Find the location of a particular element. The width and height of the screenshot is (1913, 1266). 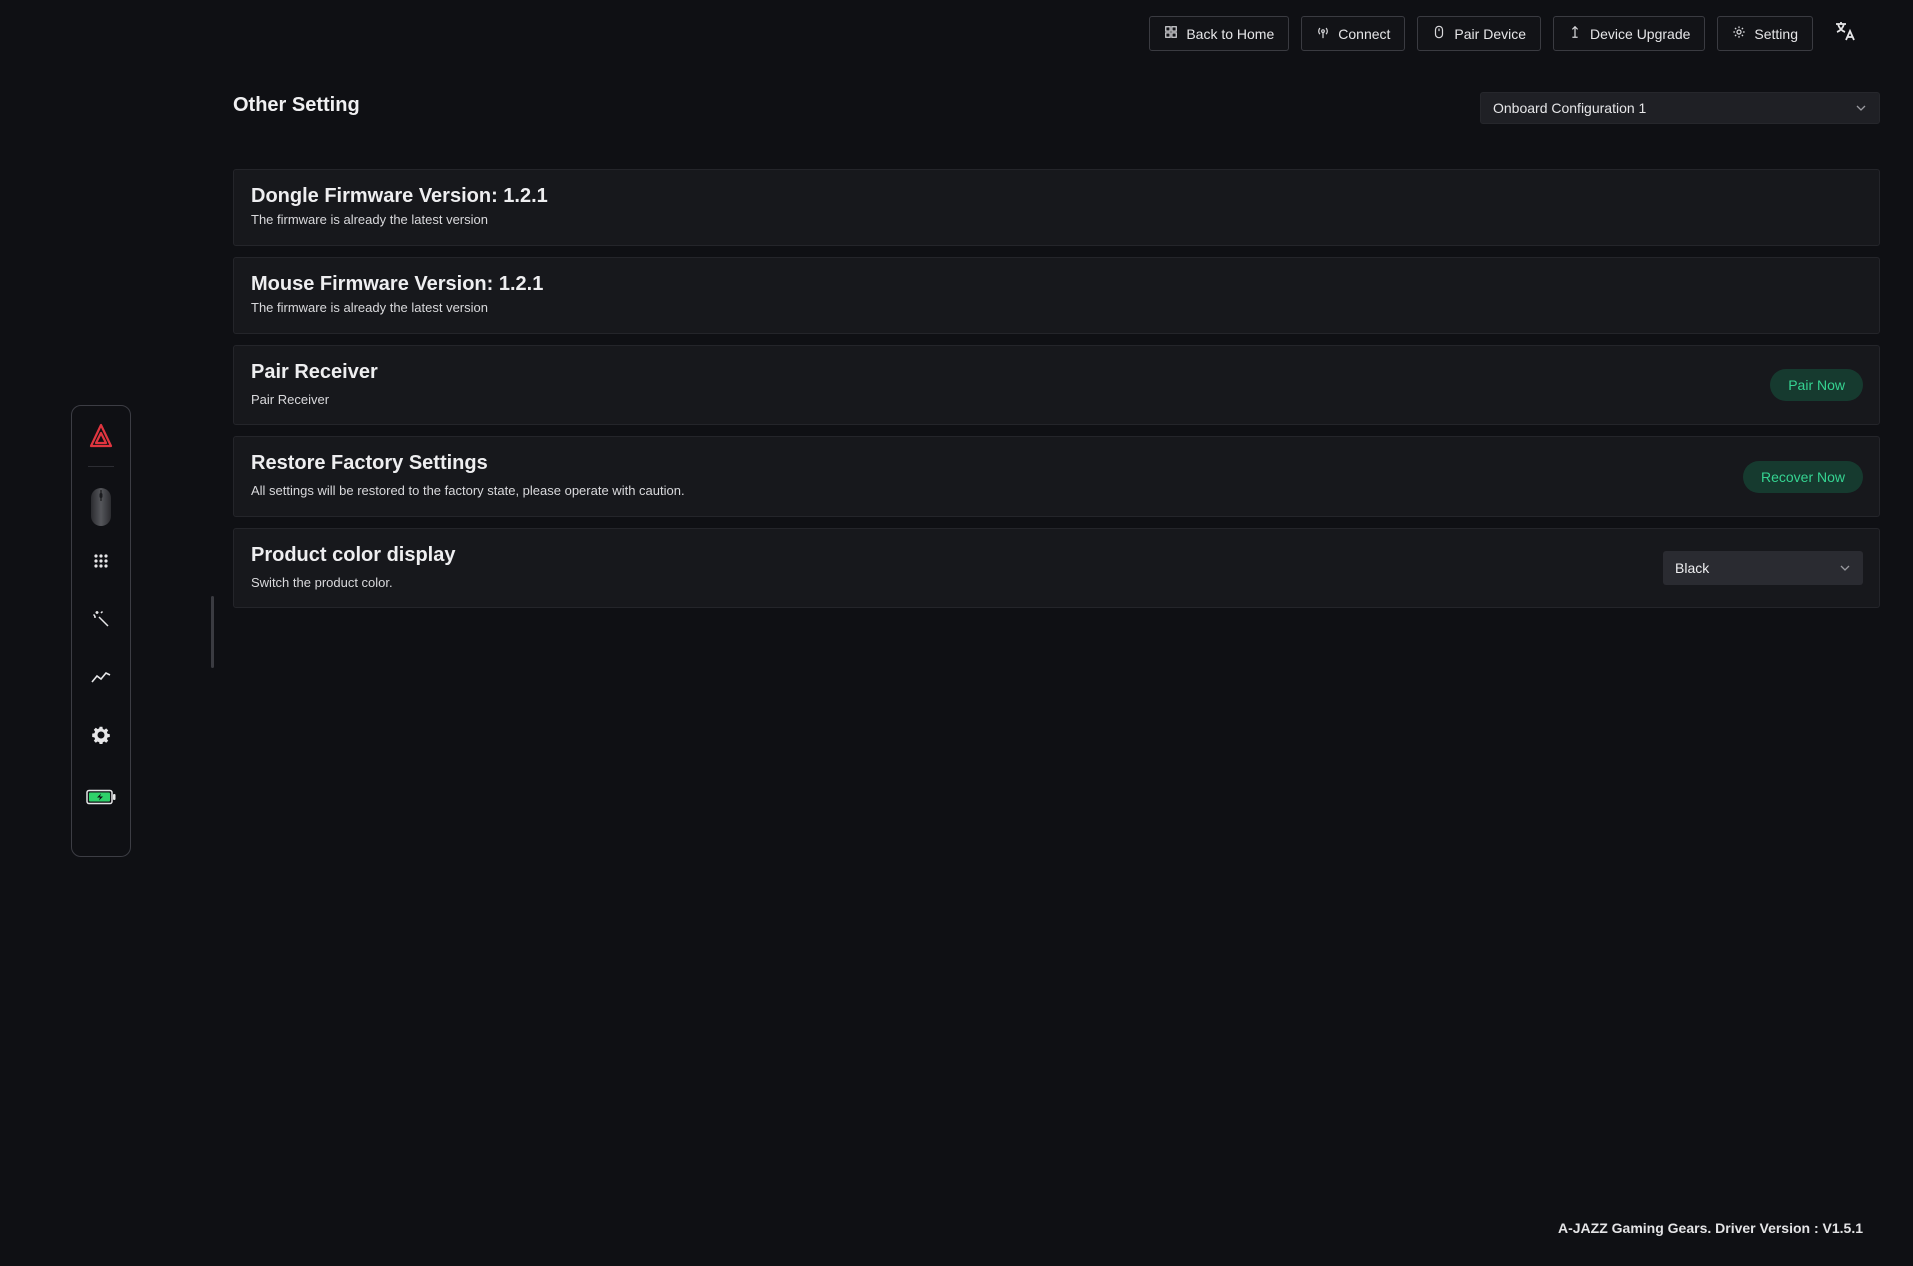

translate-icon is located at coordinates (1845, 33).